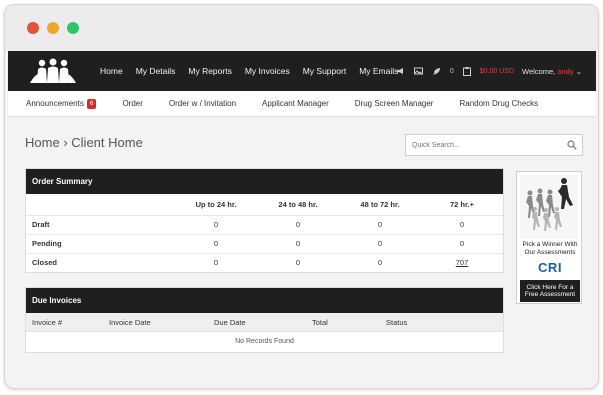 The height and width of the screenshot is (395, 603). What do you see at coordinates (55, 103) in the screenshot?
I see `announcements-label: Announcements` at bounding box center [55, 103].